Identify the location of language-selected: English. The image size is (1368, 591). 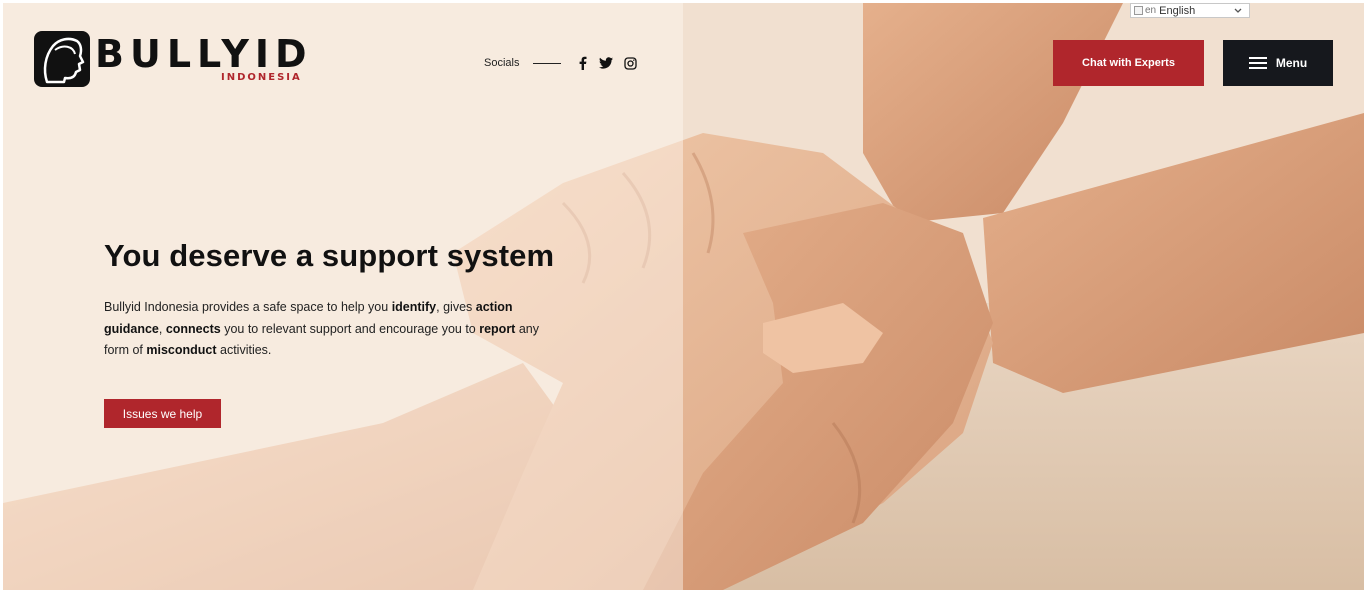
(1177, 10).